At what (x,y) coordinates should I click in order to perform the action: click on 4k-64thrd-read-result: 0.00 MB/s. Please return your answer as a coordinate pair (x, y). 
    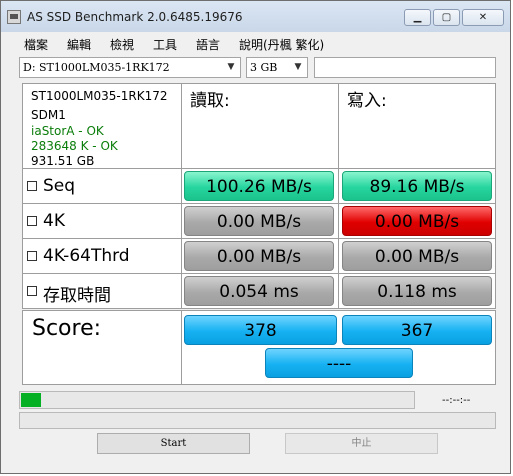
    Looking at the image, I should click on (259, 256).